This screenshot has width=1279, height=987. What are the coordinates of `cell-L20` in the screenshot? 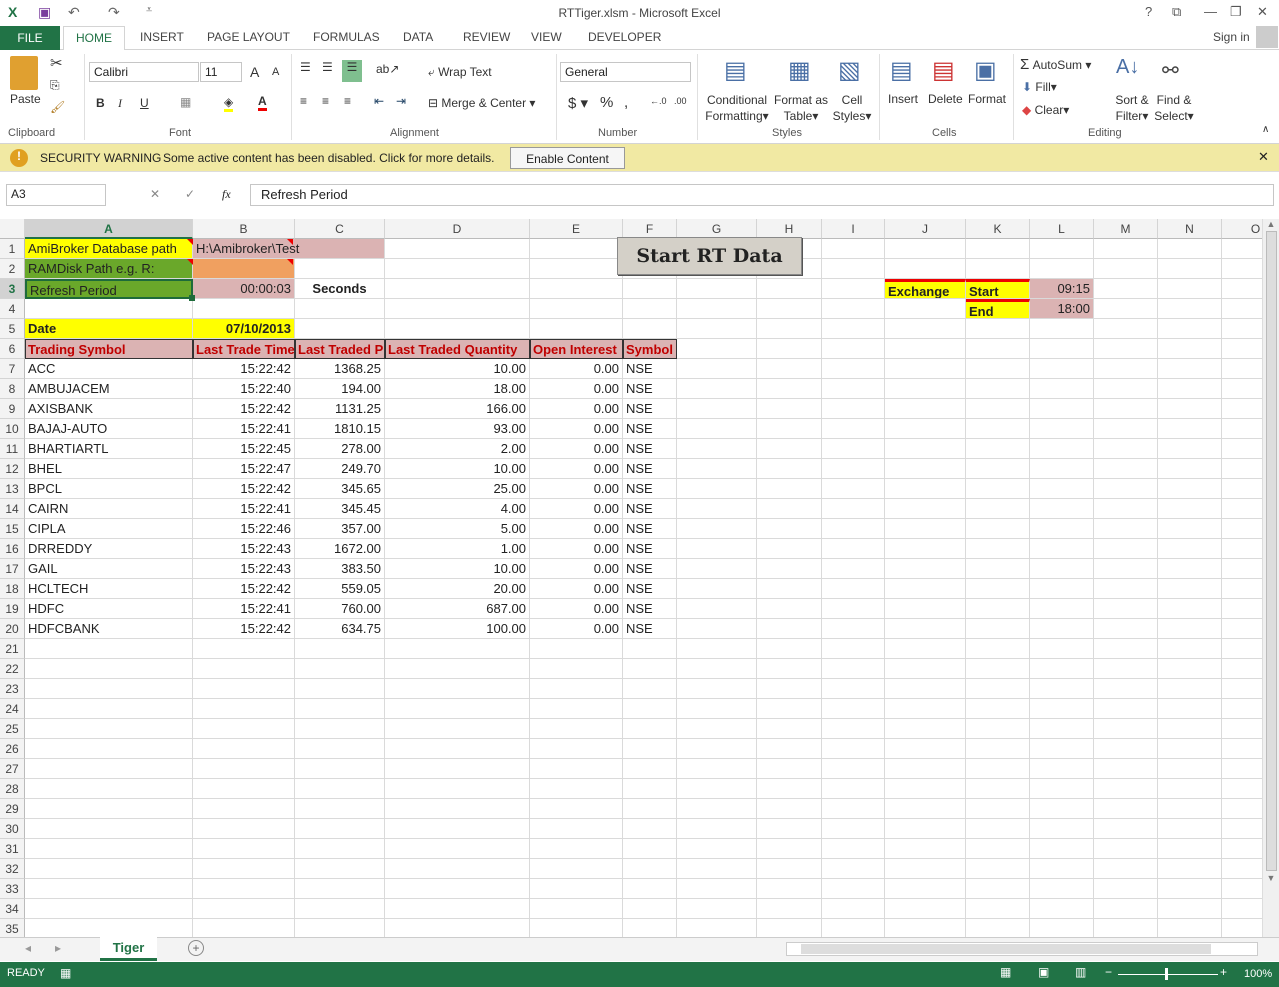 It's located at (1062, 629).